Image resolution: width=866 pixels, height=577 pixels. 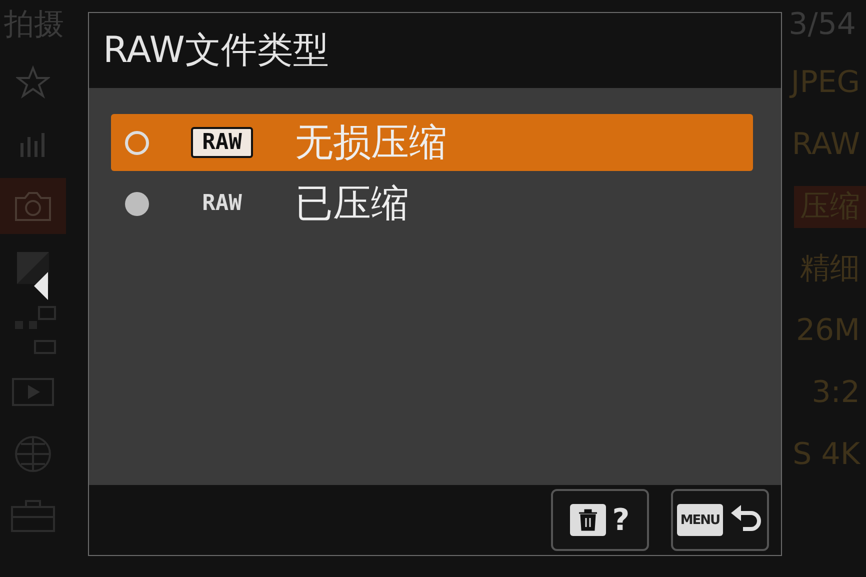 What do you see at coordinates (371, 142) in the screenshot?
I see `option-label: 无损压缩` at bounding box center [371, 142].